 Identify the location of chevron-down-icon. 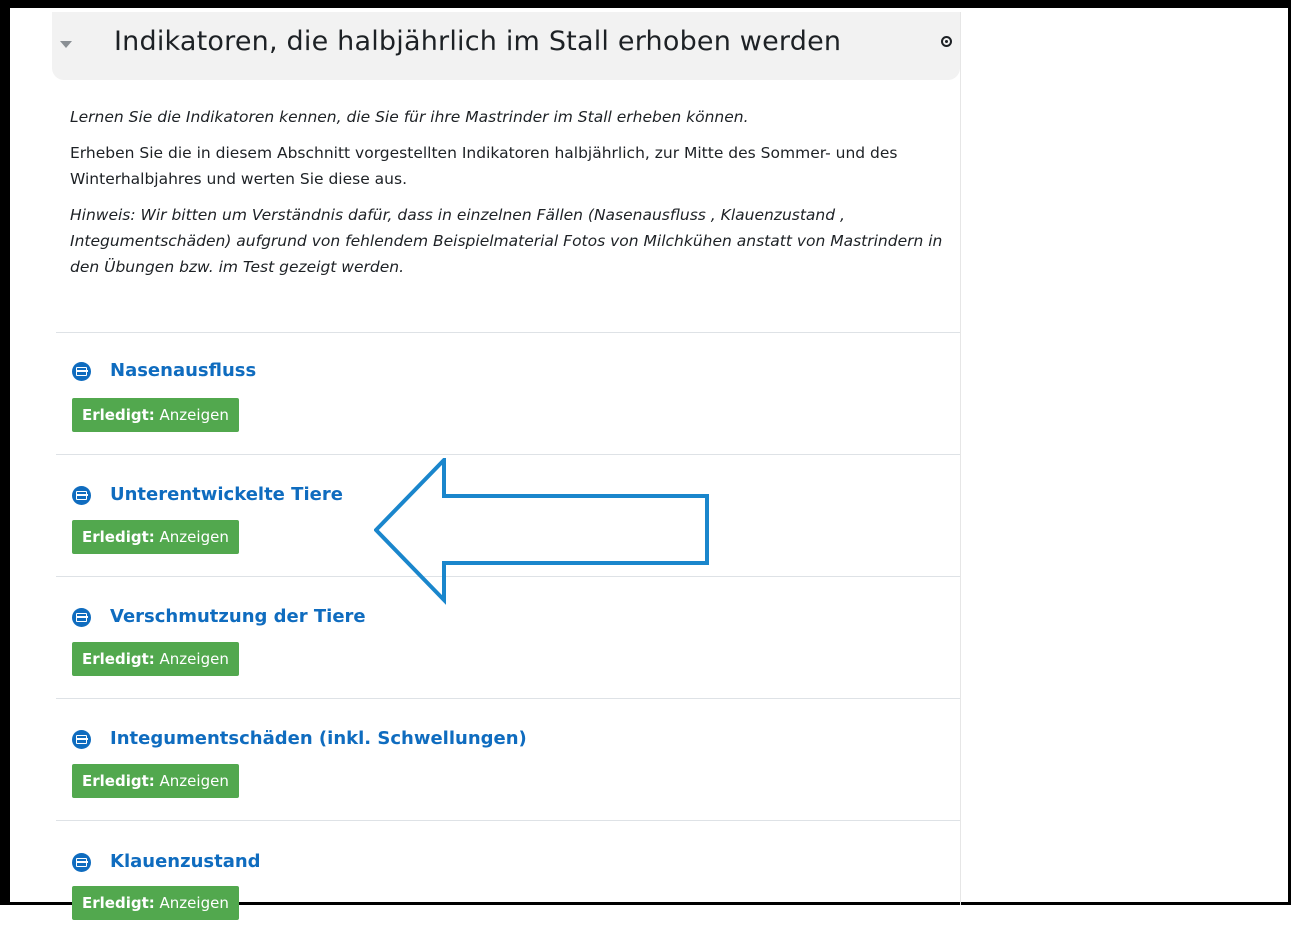
(66, 44).